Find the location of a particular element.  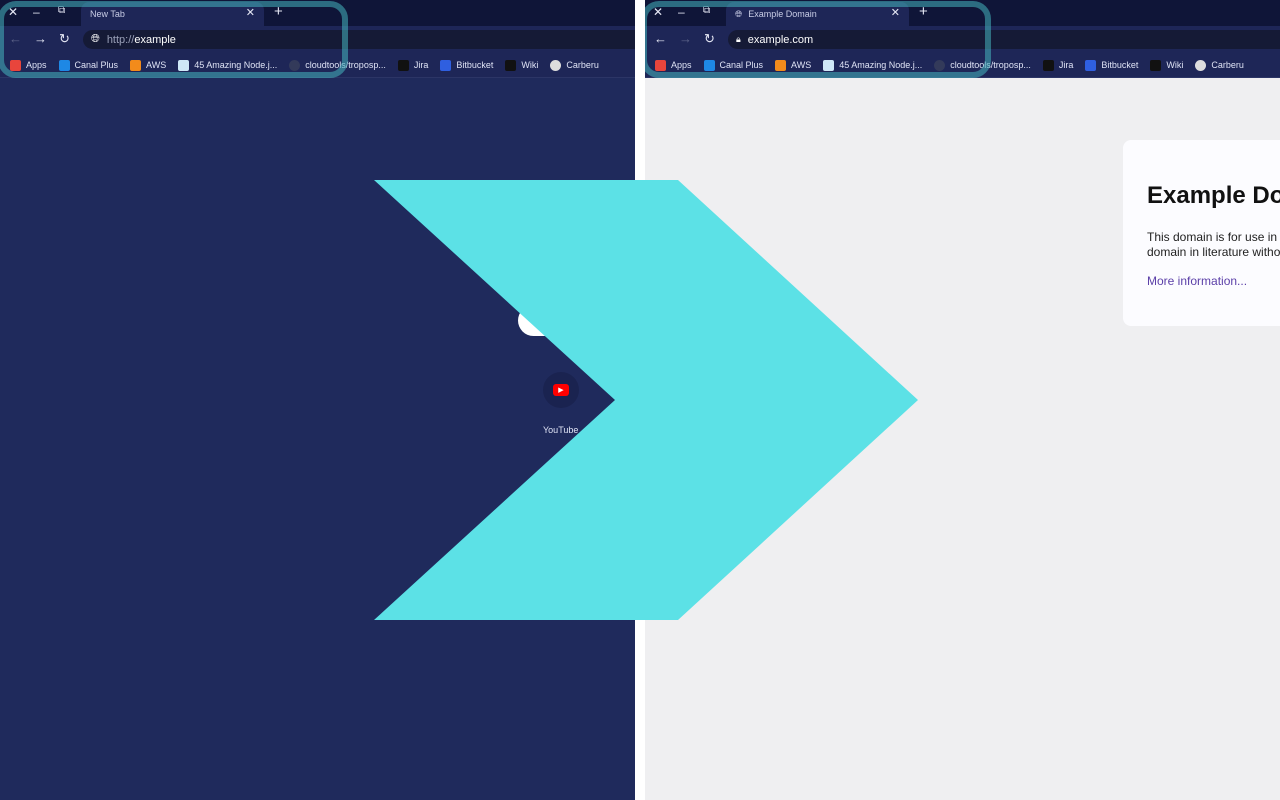

url: example.com is located at coordinates (780, 39).